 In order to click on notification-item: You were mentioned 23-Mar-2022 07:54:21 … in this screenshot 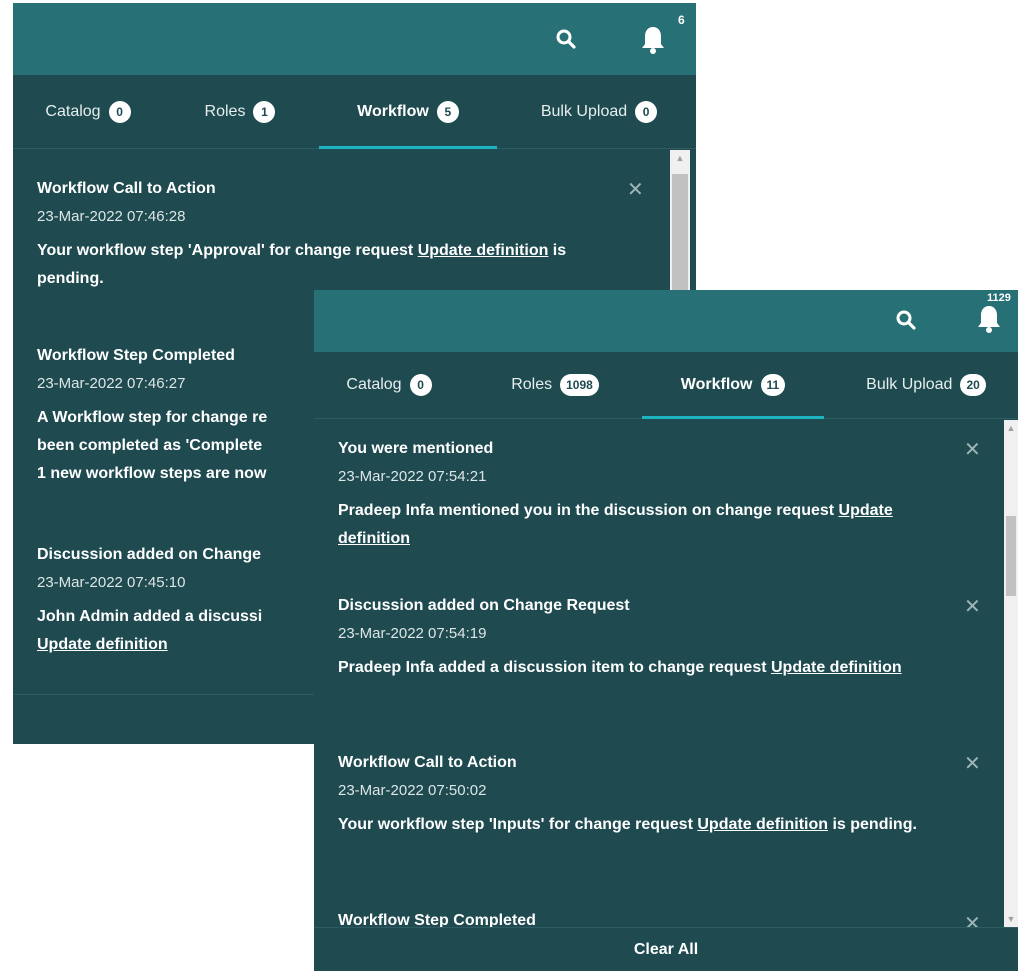, I will do `click(648, 496)`.